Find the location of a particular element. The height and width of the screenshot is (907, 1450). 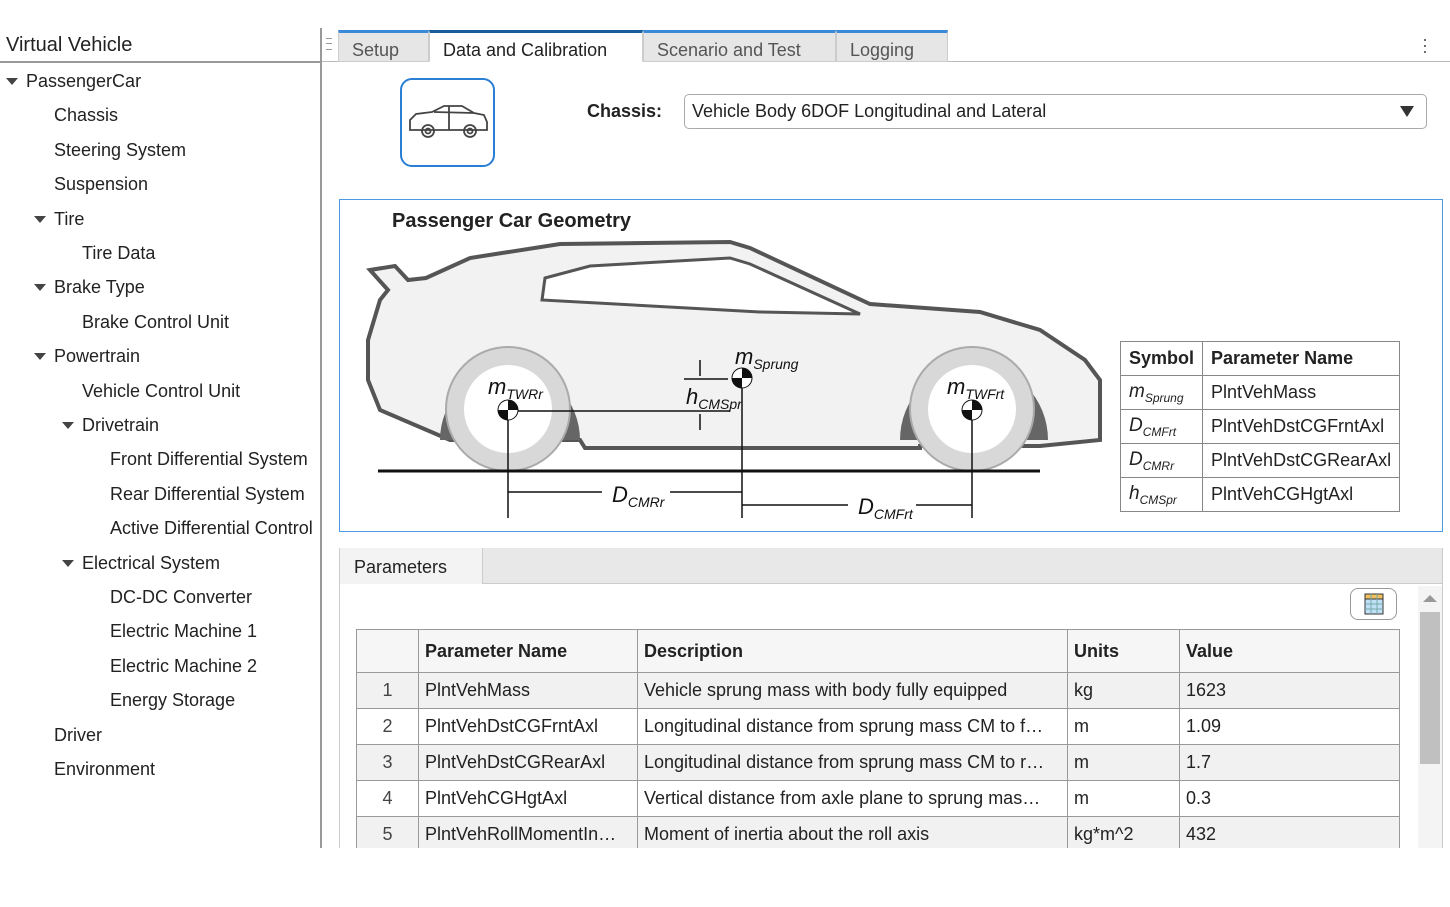

tree-item-label: PassengerCar is located at coordinates (84, 81).